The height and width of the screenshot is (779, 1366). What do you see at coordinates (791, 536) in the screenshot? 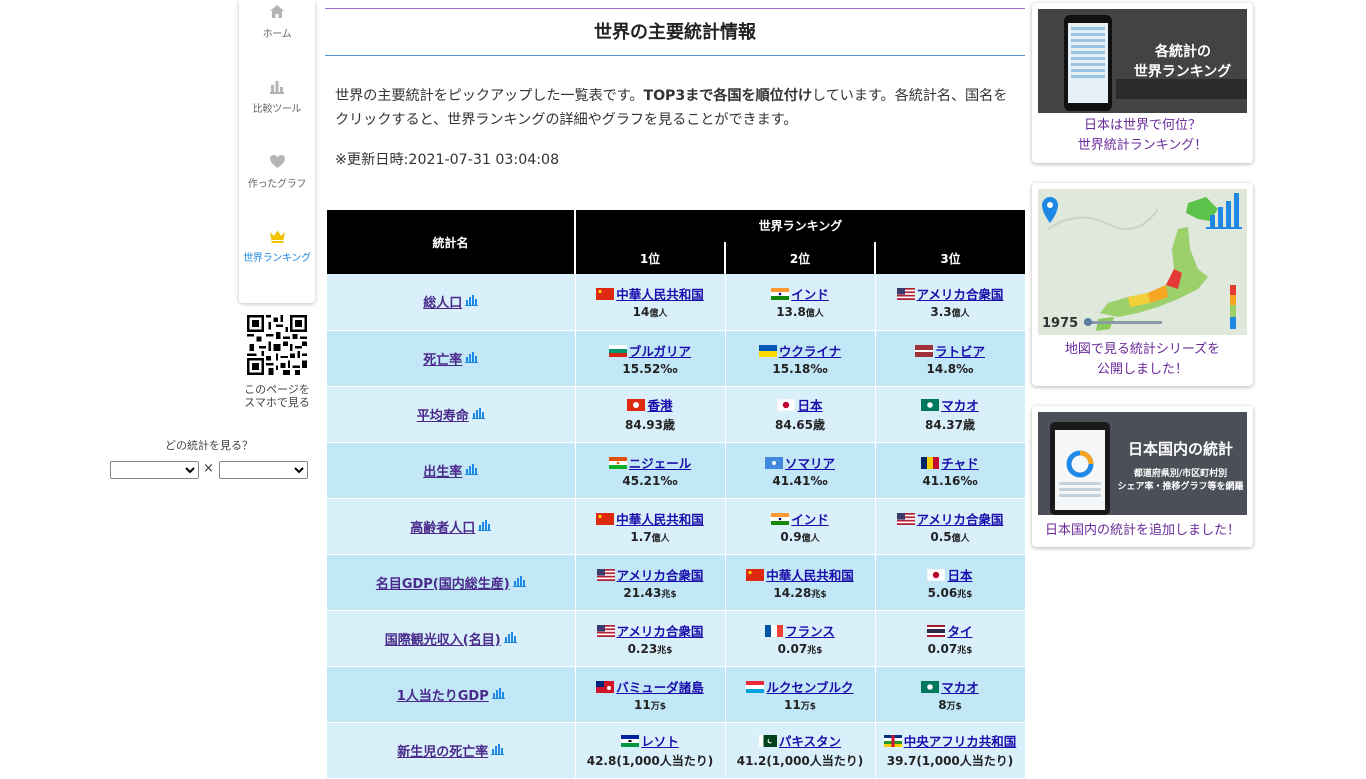
I see `rank-value-number: 0.9` at bounding box center [791, 536].